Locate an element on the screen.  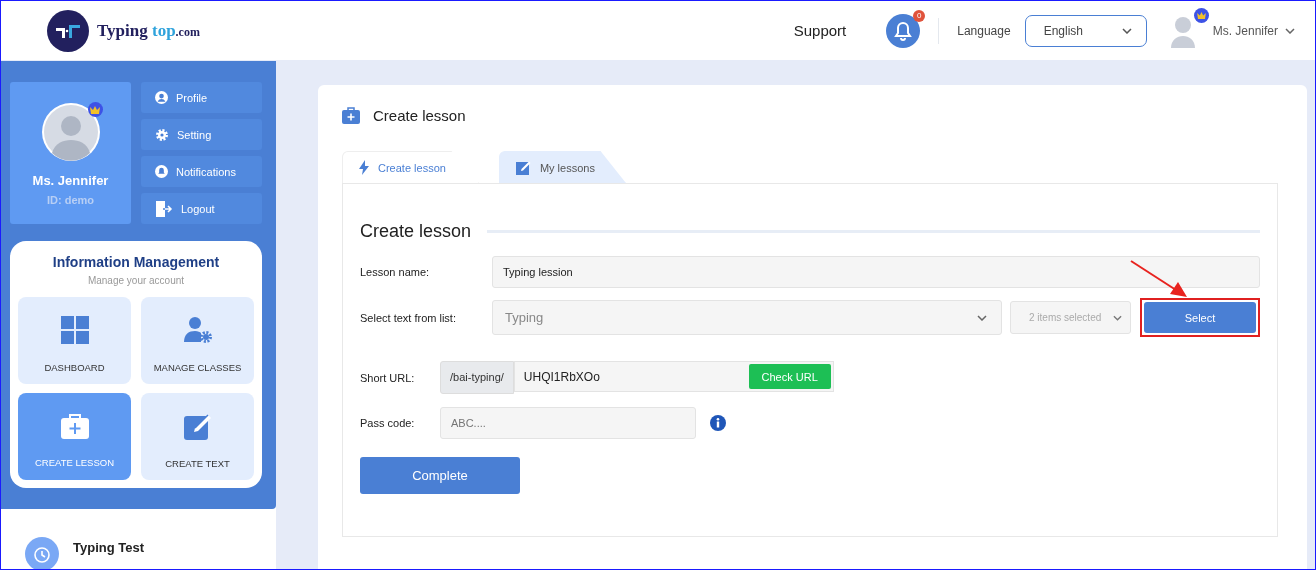
card-subtitle: Manage your account is located at coordinates (136, 280).